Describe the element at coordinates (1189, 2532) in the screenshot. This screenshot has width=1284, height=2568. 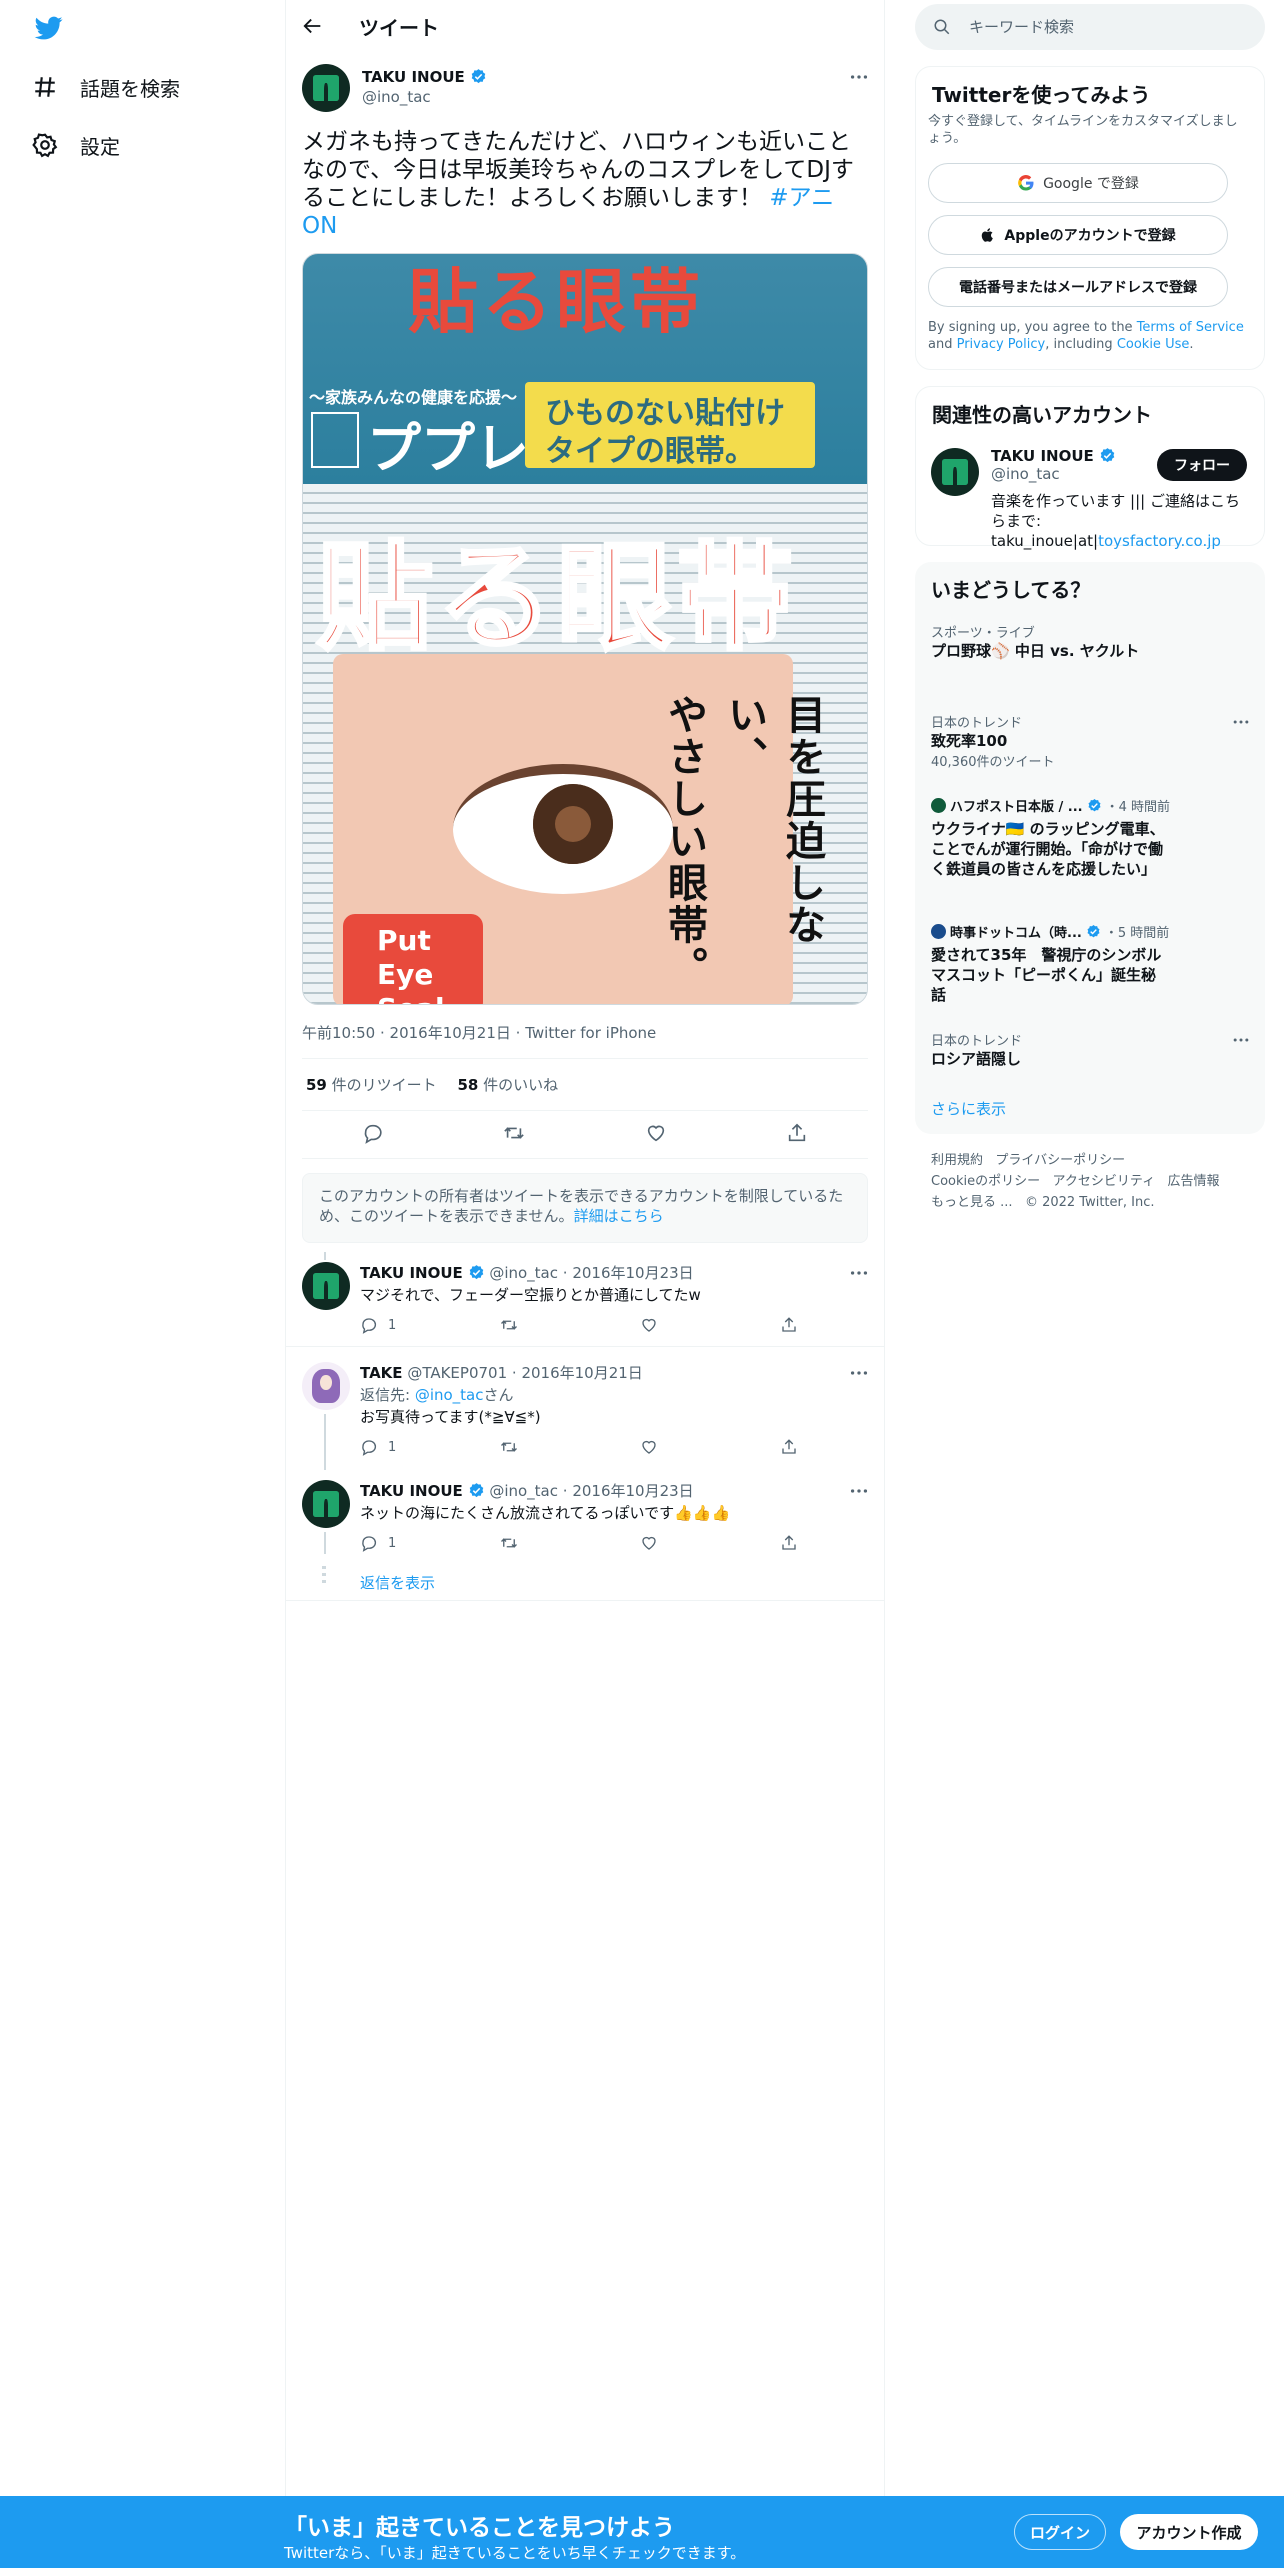
I see `create-account-button: アカウント作成` at that location.